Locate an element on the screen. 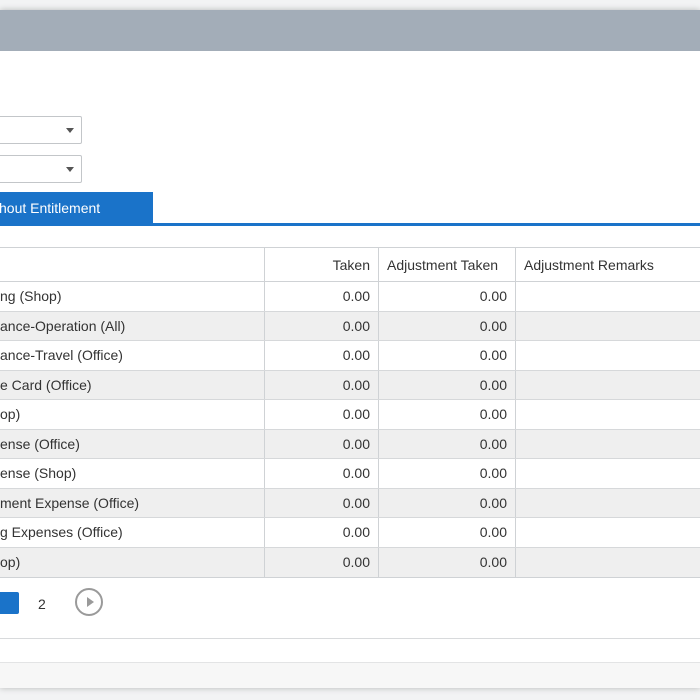 The height and width of the screenshot is (700, 700). header-taken: Taken is located at coordinates (321, 264).